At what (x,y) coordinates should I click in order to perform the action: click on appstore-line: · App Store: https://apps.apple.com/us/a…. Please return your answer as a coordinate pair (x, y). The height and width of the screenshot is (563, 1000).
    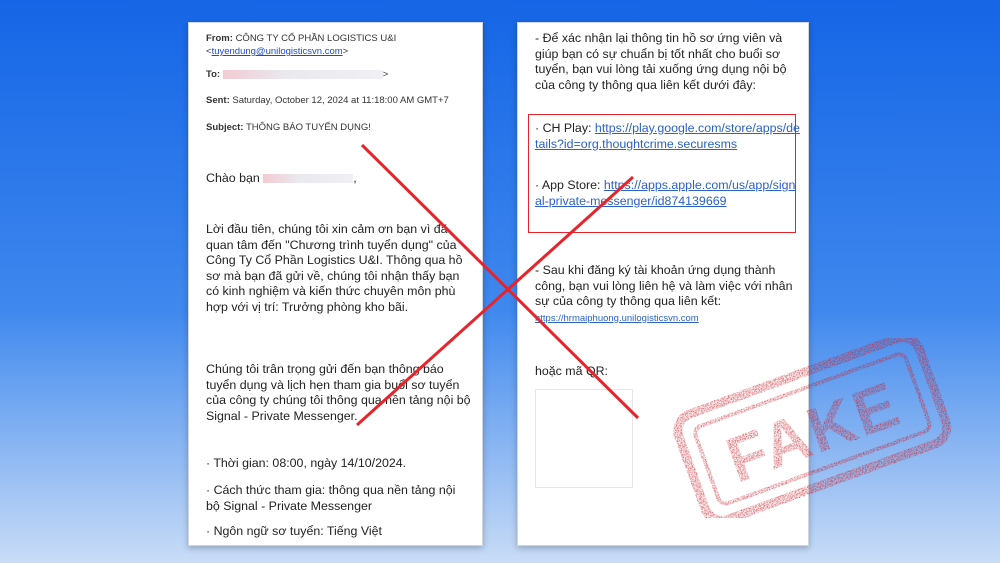
    Looking at the image, I should click on (667, 193).